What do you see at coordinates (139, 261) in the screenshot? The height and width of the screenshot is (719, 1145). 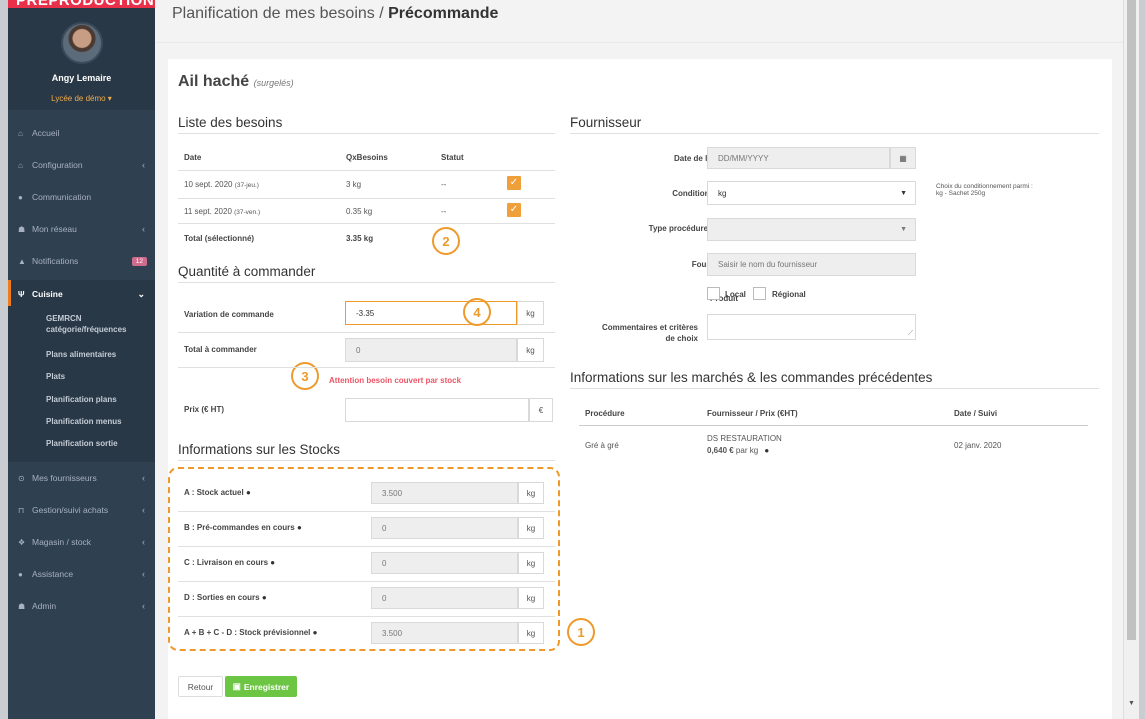 I see `notifications-badge: 12` at bounding box center [139, 261].